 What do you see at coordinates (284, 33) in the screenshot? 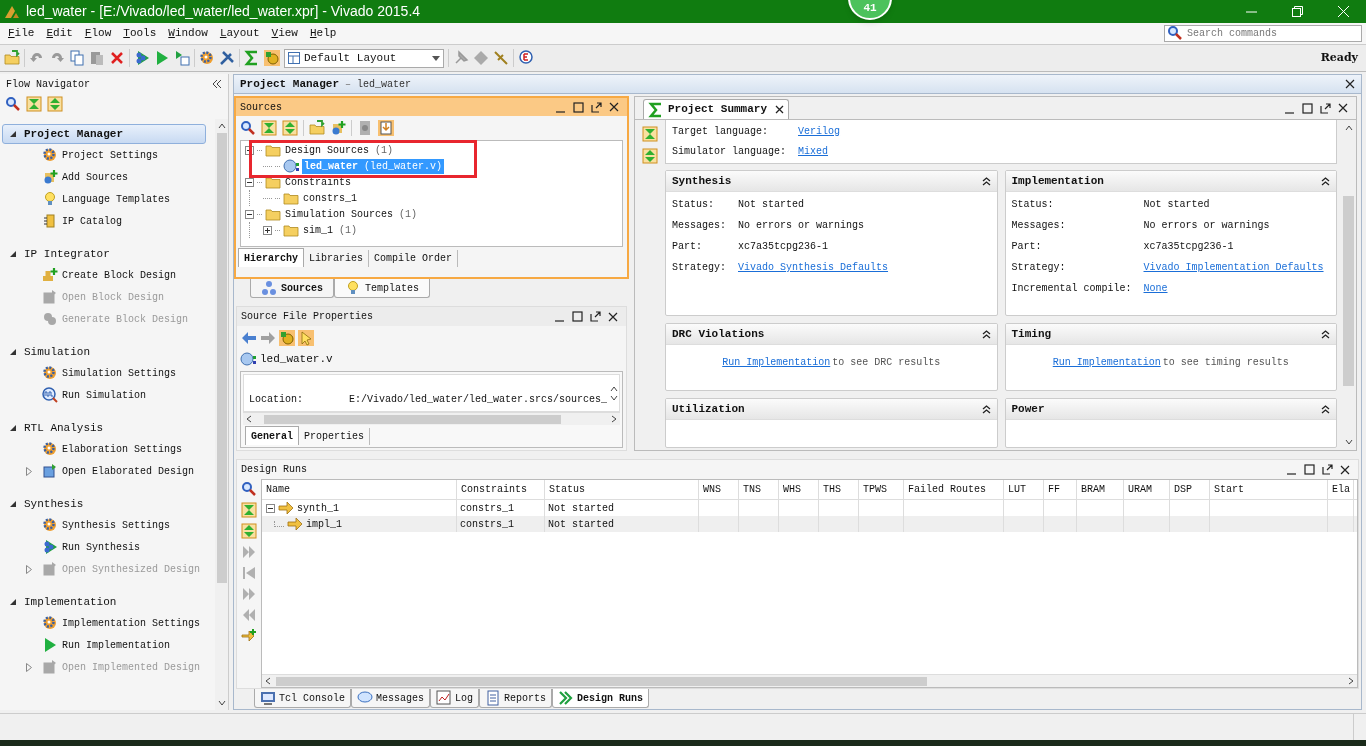
I see `menu-item: View` at bounding box center [284, 33].